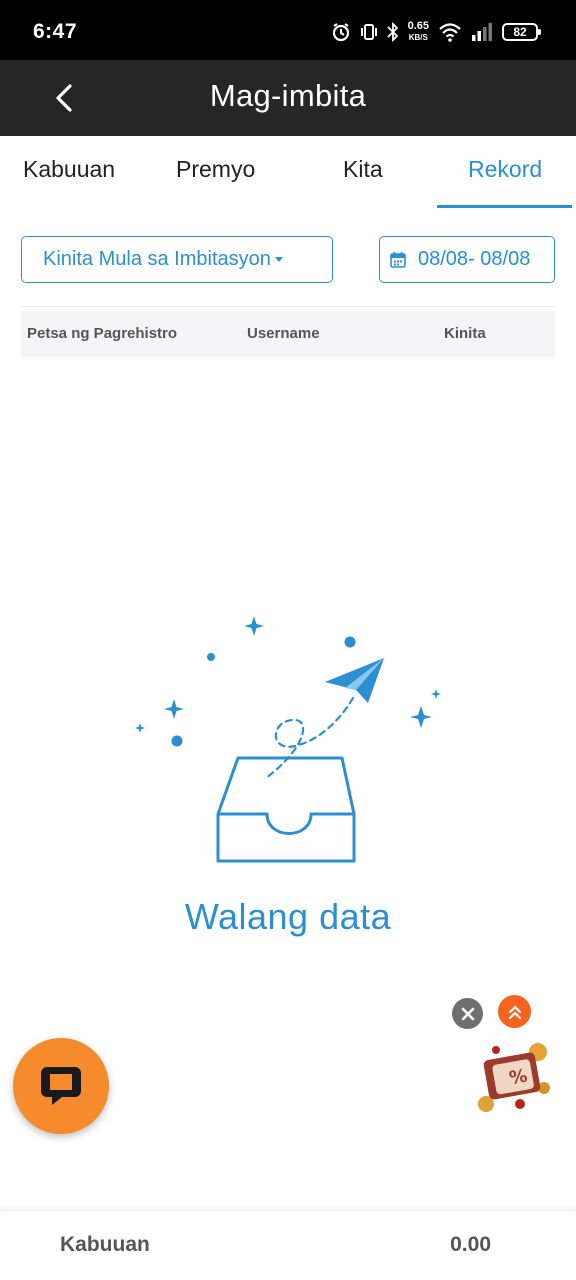 The image size is (576, 1280). What do you see at coordinates (55, 31) in the screenshot?
I see `status-time: 6:47` at bounding box center [55, 31].